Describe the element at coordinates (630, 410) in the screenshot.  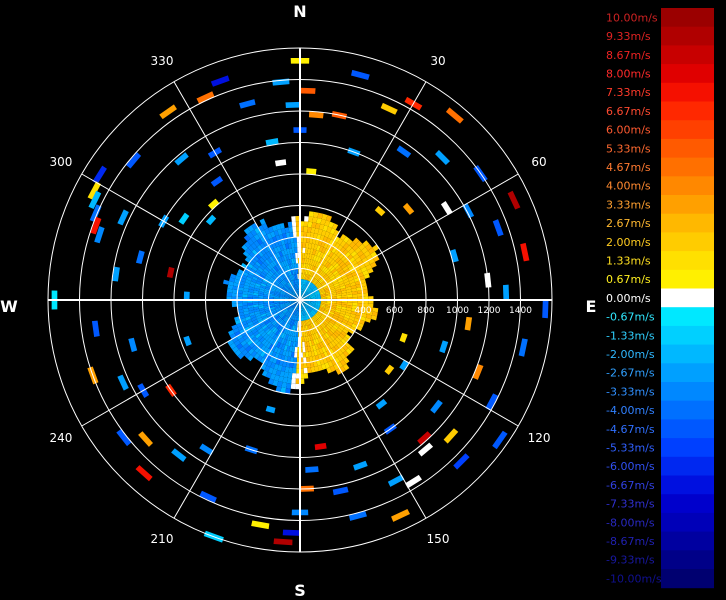
I see `legend-label: -4.00m/s` at that location.